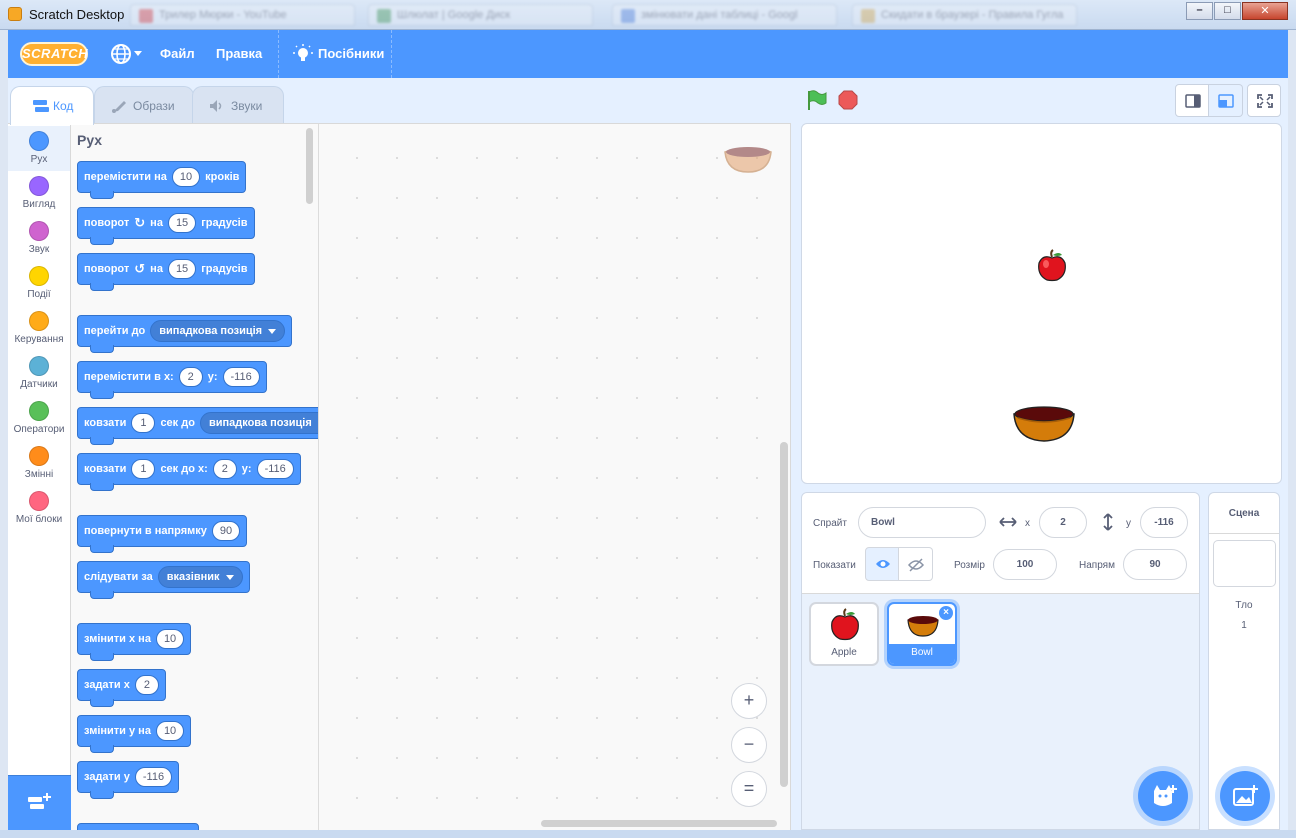  I want to click on dropdown-value: випадкова позиція, so click(260, 423).